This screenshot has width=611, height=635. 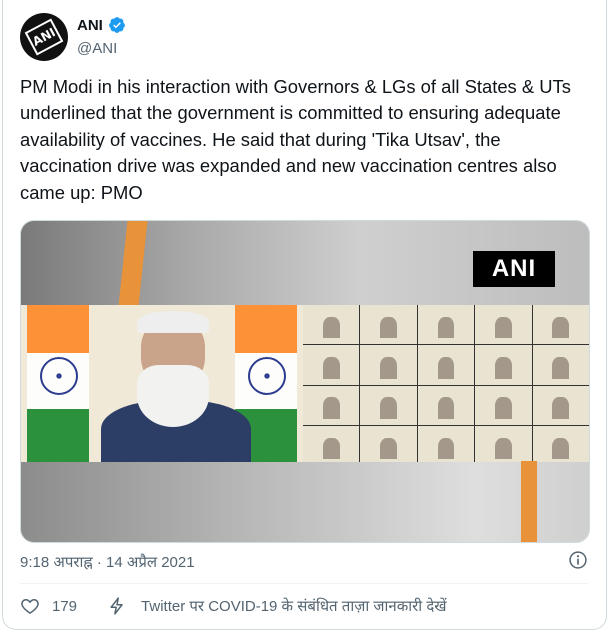 I want to click on ani-watermark: ANI, so click(x=514, y=269).